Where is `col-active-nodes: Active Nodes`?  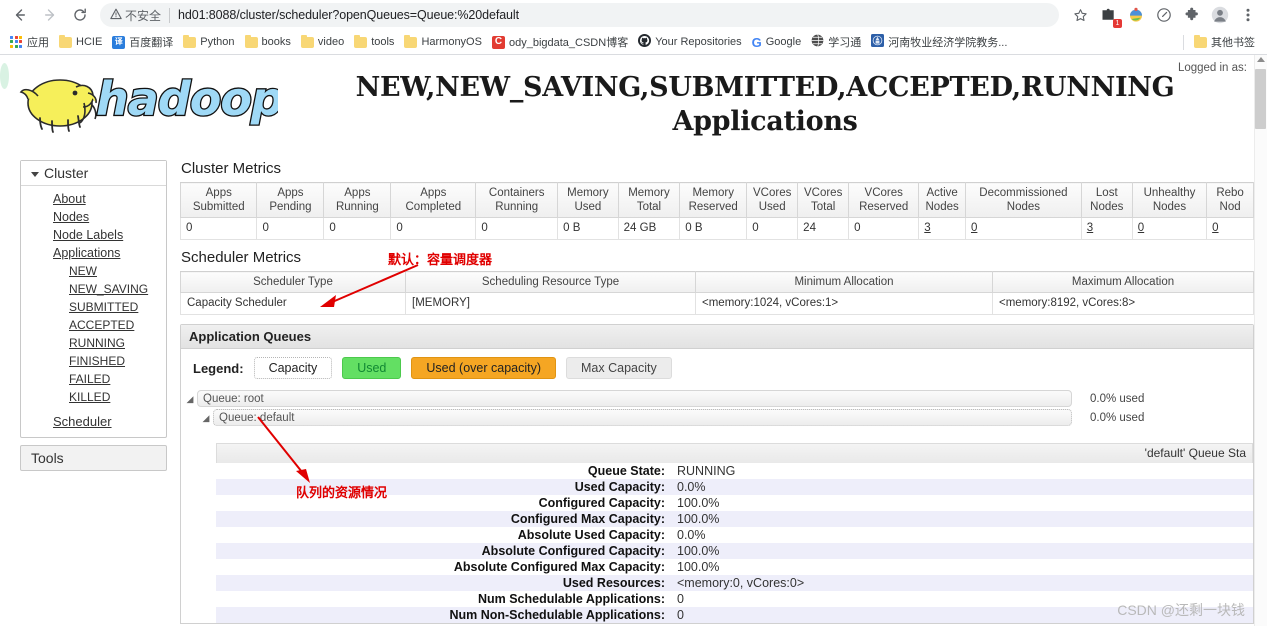 col-active-nodes: Active Nodes is located at coordinates (942, 200).